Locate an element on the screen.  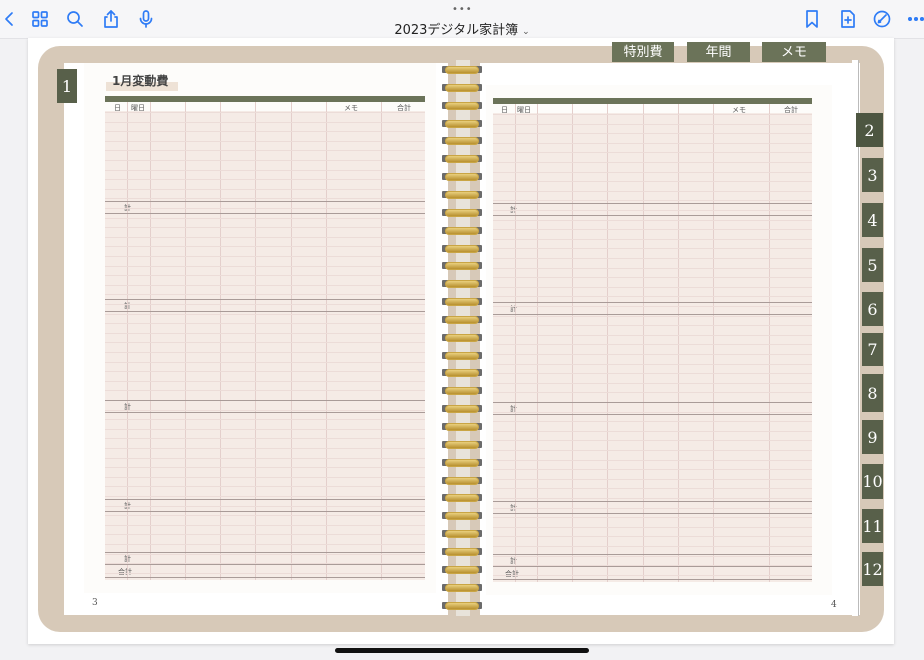
tab-month-10: 10 is located at coordinates (872, 481).